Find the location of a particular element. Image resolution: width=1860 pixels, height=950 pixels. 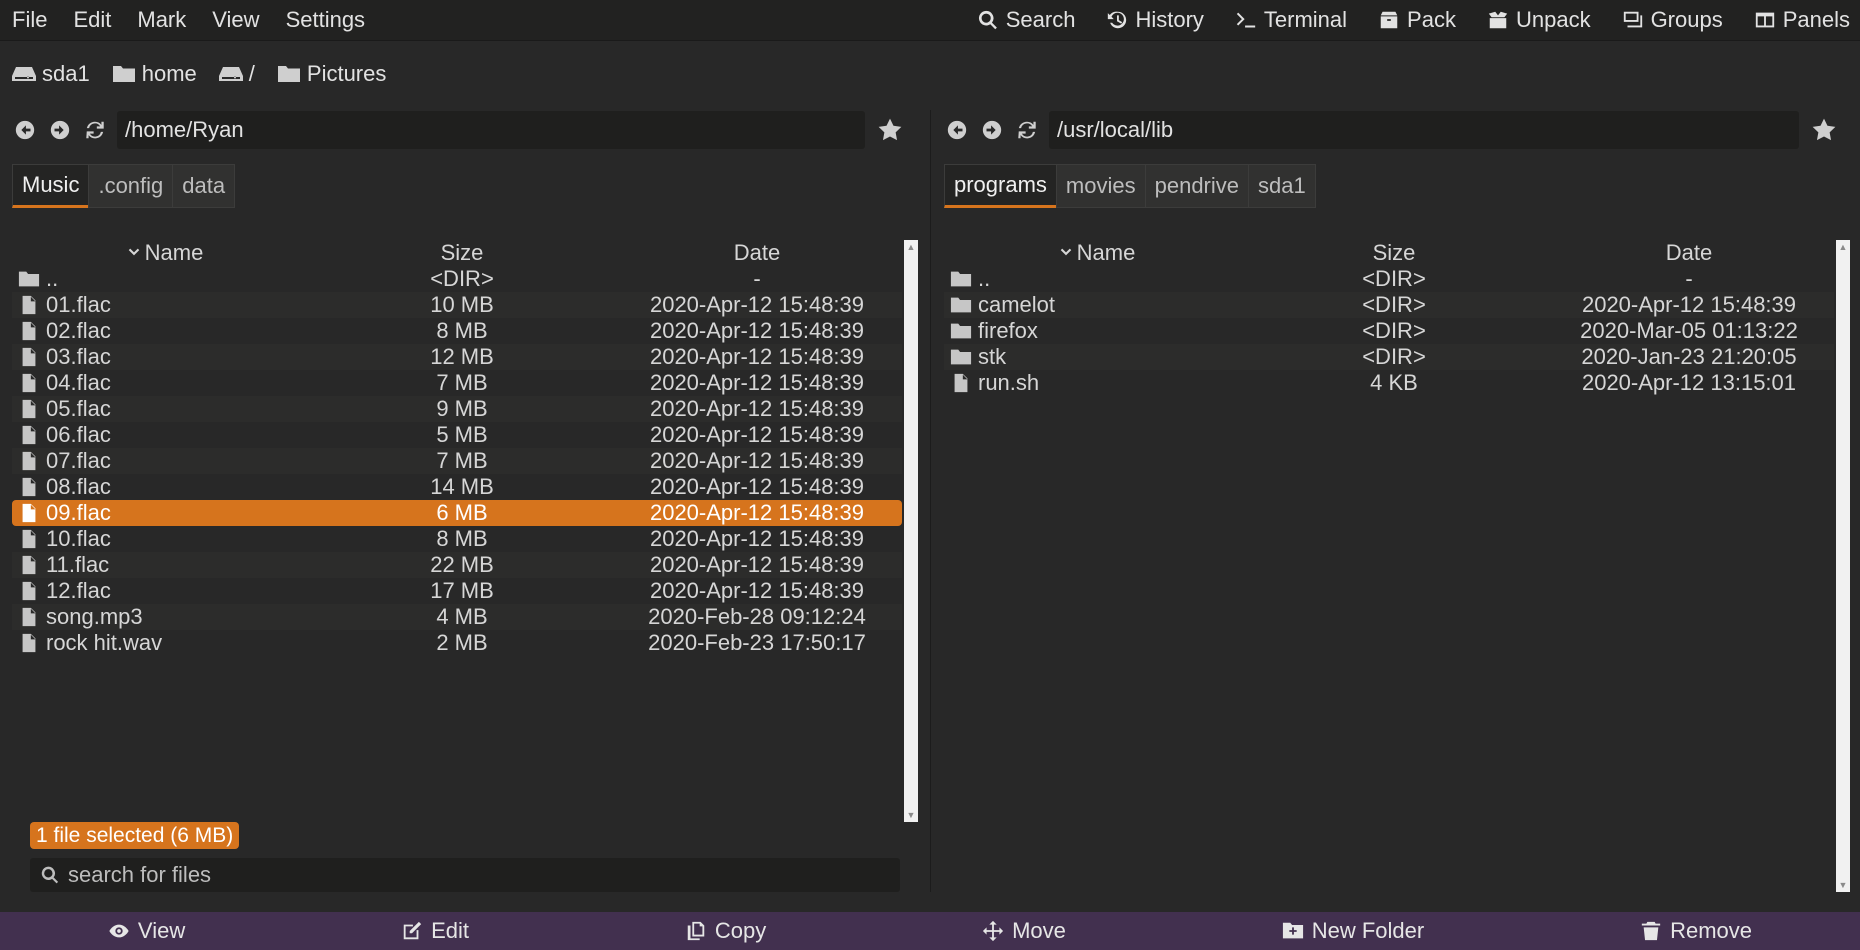

search-button: Search is located at coordinates (1026, 20).